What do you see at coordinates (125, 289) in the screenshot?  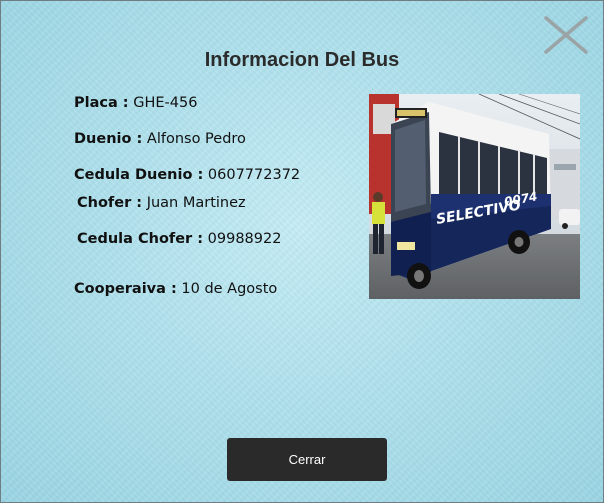 I see `cooperativa-label: Cooperaiva :` at bounding box center [125, 289].